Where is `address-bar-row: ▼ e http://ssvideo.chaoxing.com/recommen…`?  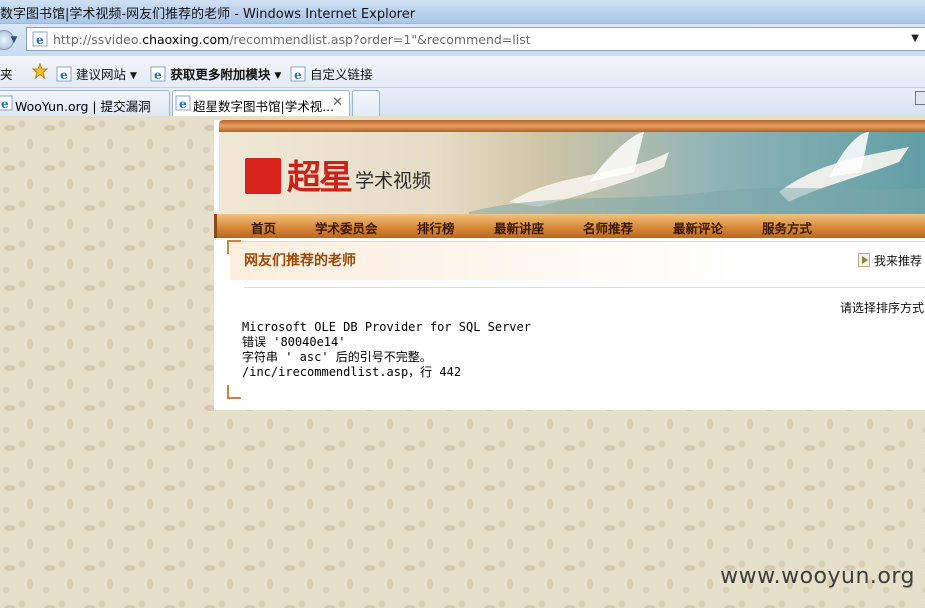
address-bar-row: ▼ e http://ssvideo.chaoxing.com/recommen… is located at coordinates (462, 40).